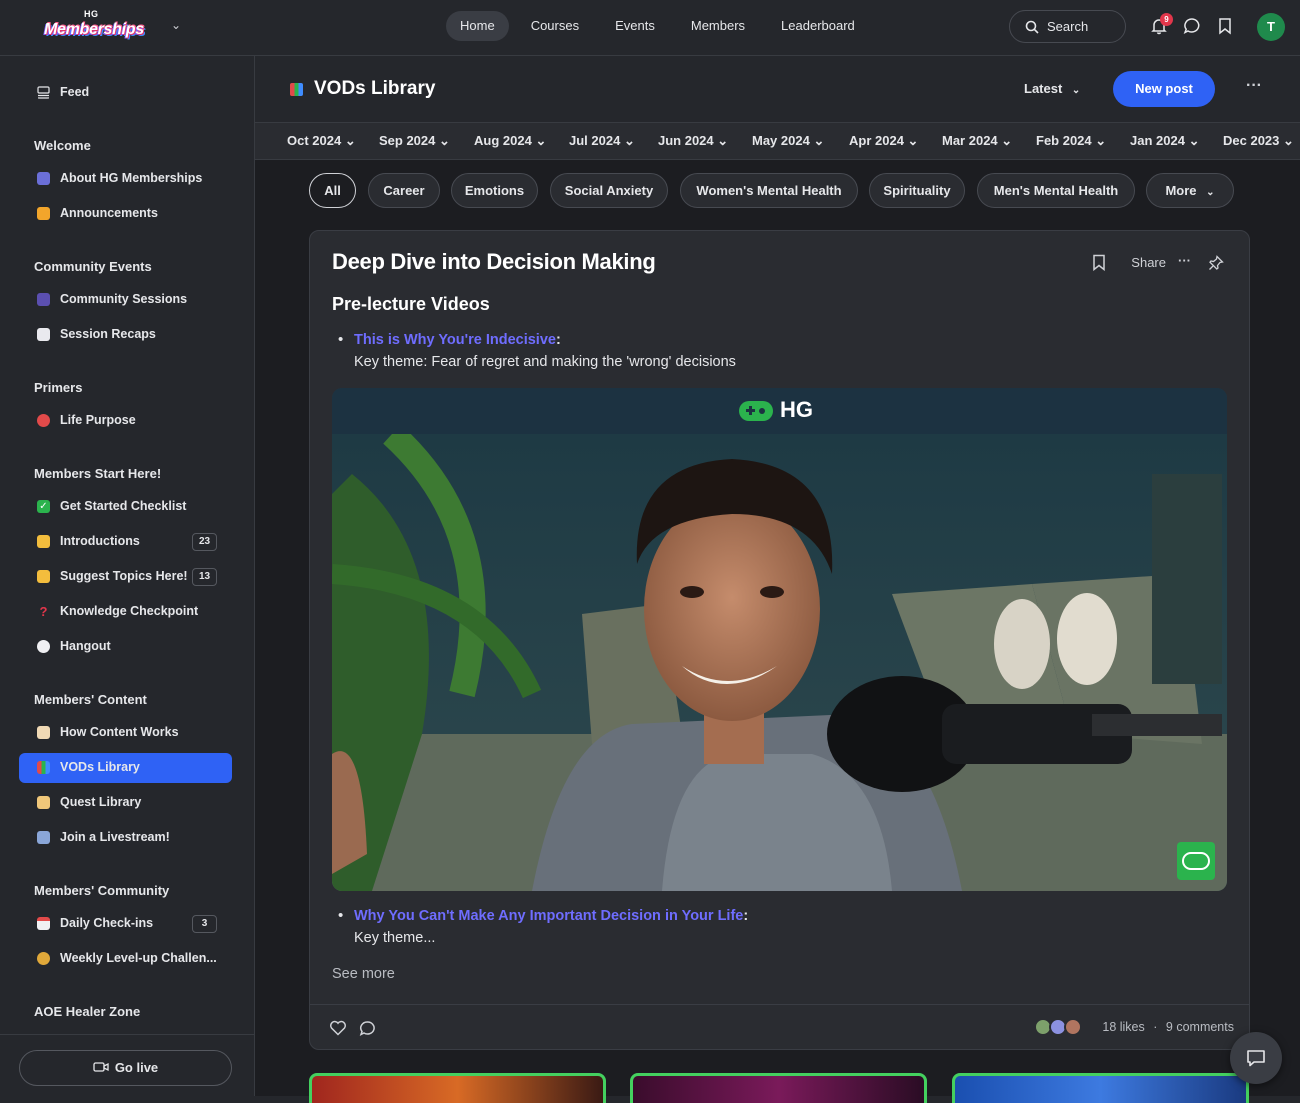 Image resolution: width=1300 pixels, height=1103 pixels. I want to click on search-button: Search, so click(1067, 26).